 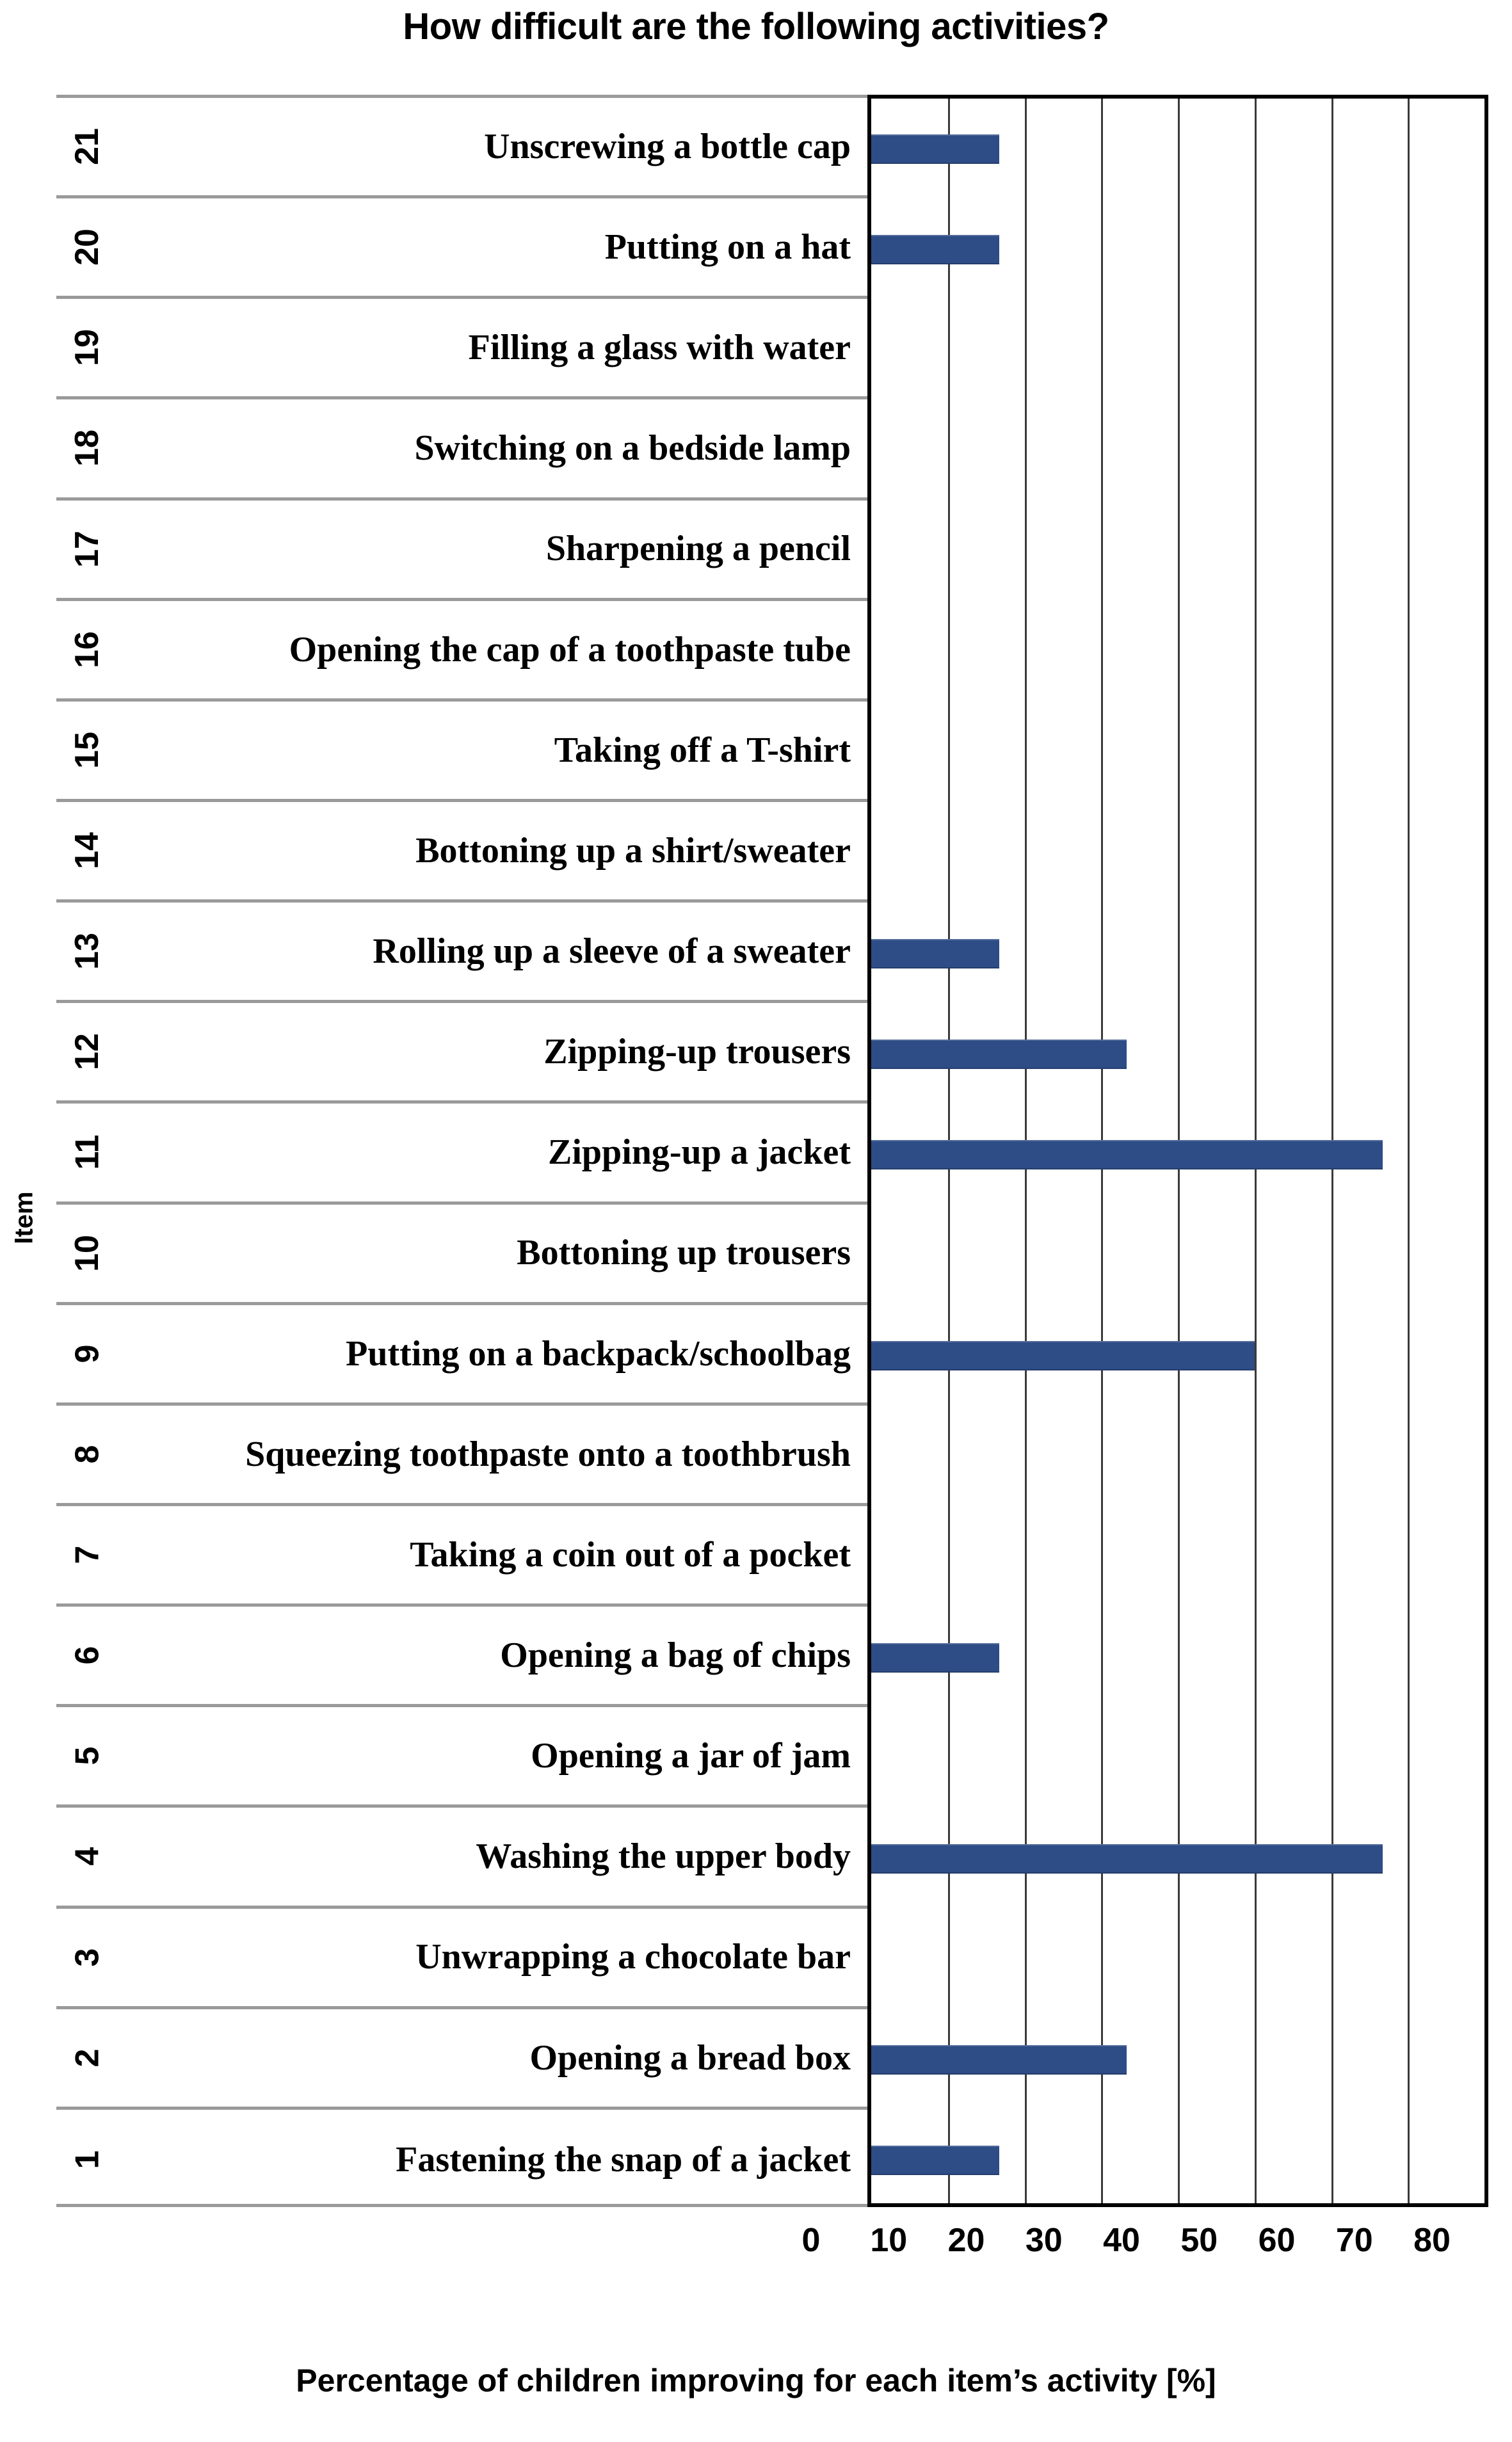 I want to click on item-row: 18 Switching on a bedside lamp, so click(x=461, y=450).